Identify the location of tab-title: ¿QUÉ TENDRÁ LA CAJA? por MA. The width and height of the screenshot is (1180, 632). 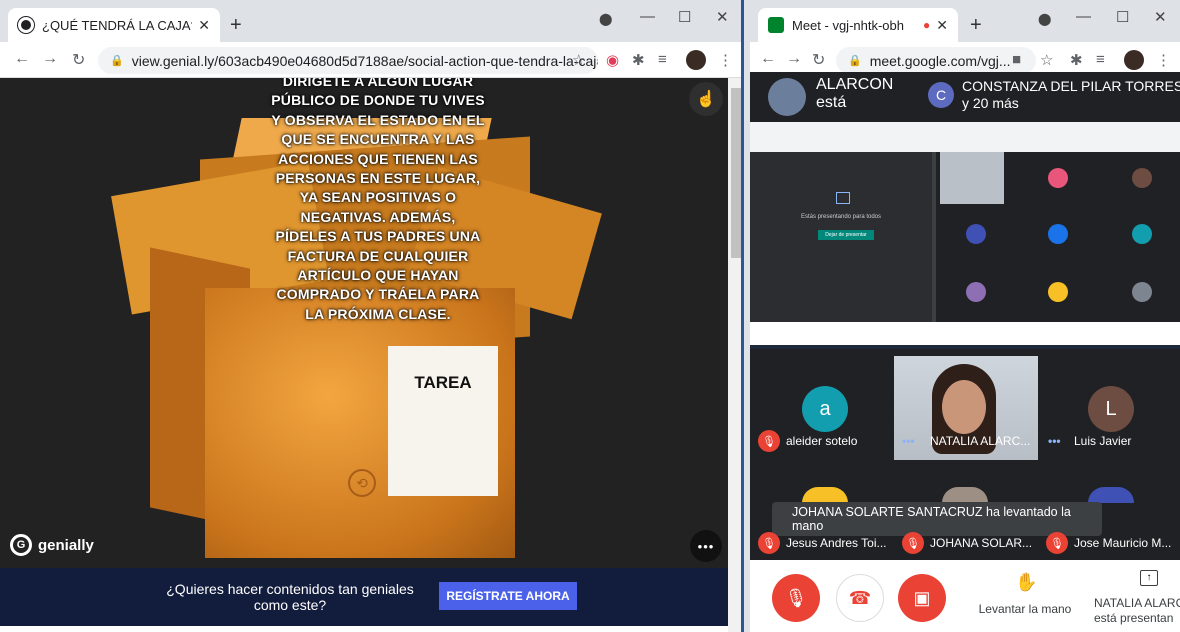
(117, 25).